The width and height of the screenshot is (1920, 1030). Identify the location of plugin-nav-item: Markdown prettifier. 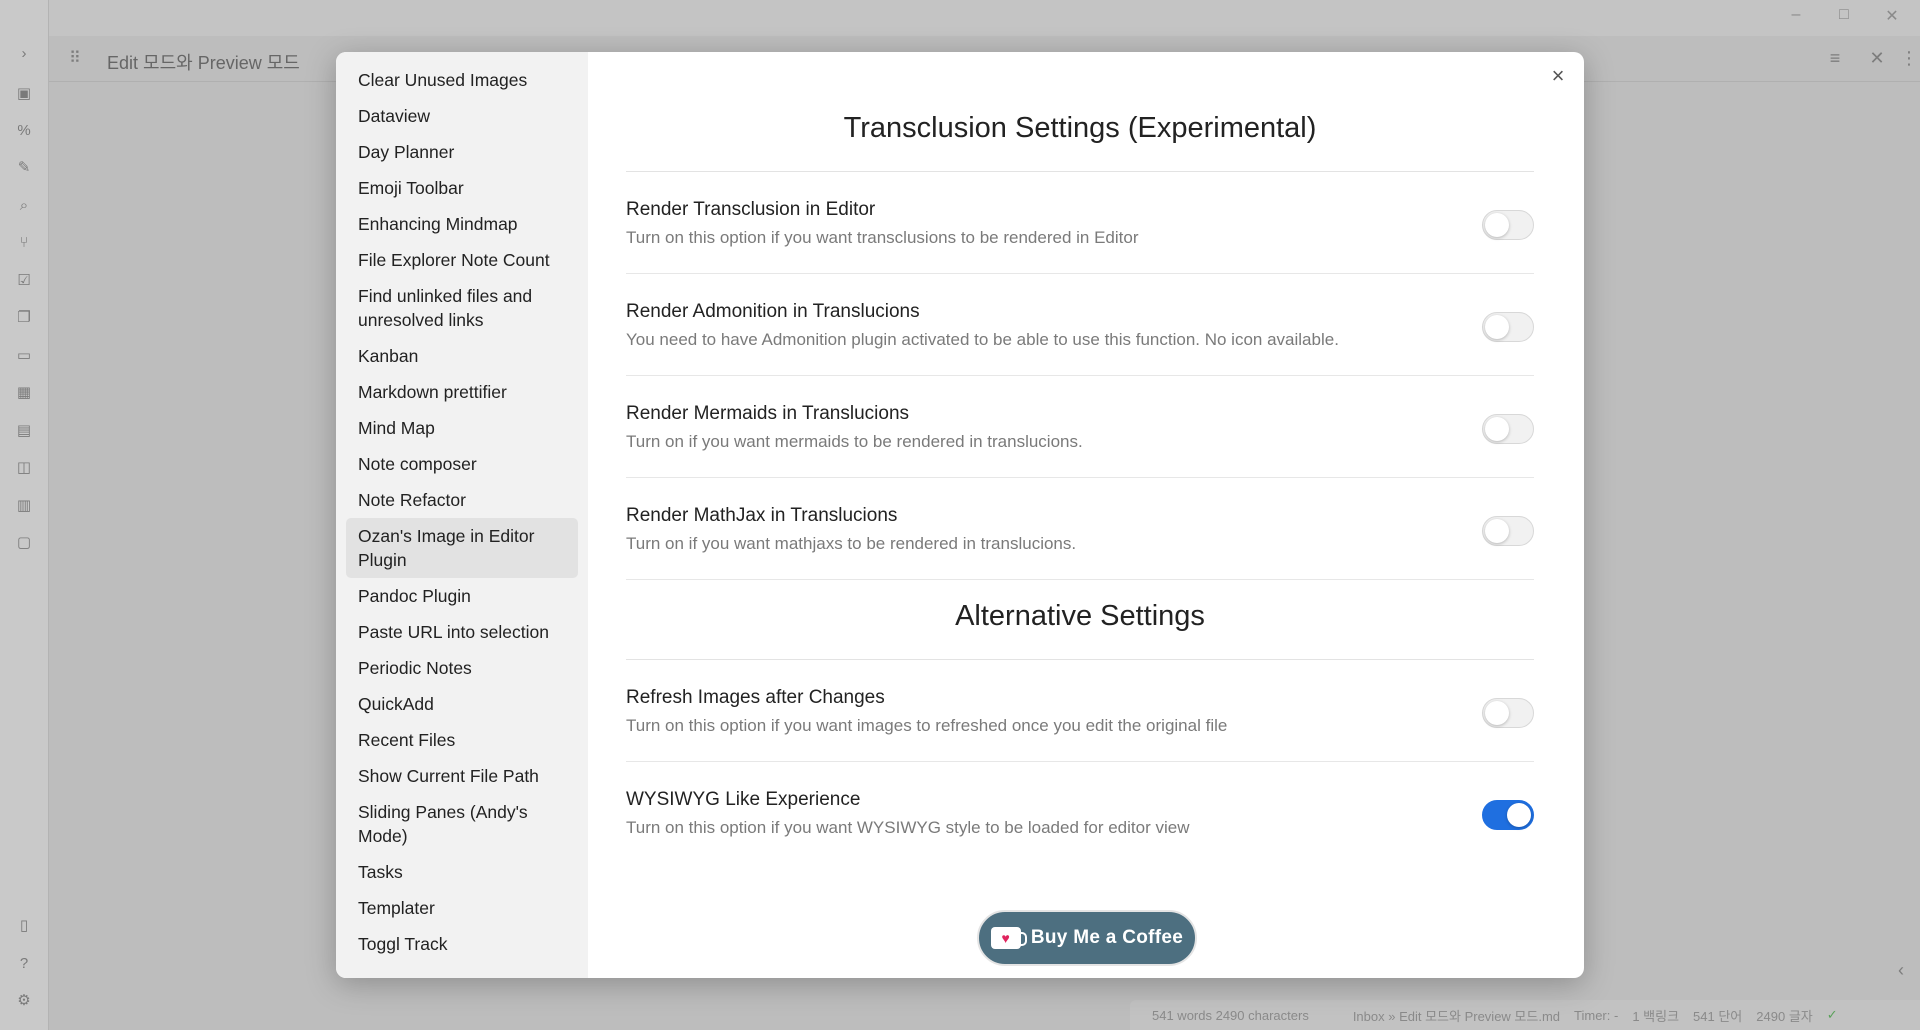
(462, 392).